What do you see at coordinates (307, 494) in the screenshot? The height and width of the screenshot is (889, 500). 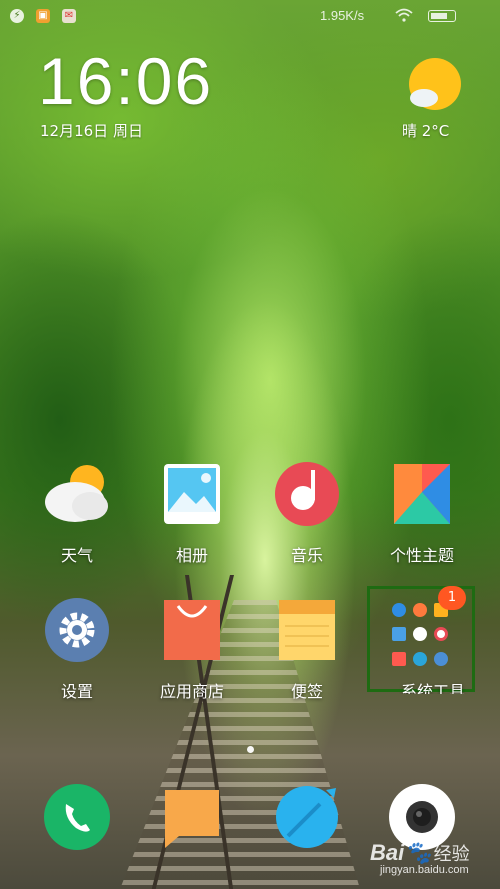 I see `music-icon` at bounding box center [307, 494].